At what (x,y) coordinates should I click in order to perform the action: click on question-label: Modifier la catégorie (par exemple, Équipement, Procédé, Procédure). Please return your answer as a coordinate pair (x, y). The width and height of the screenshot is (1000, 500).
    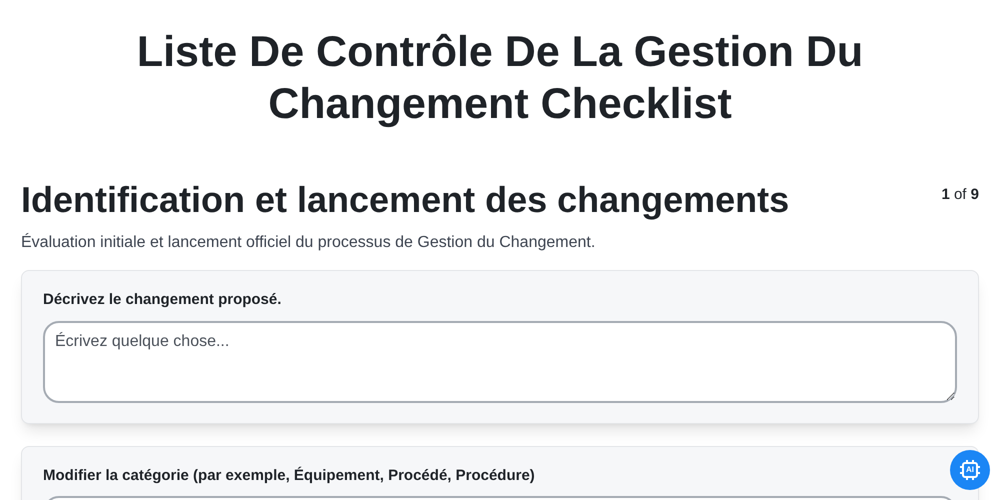
    Looking at the image, I should click on (289, 475).